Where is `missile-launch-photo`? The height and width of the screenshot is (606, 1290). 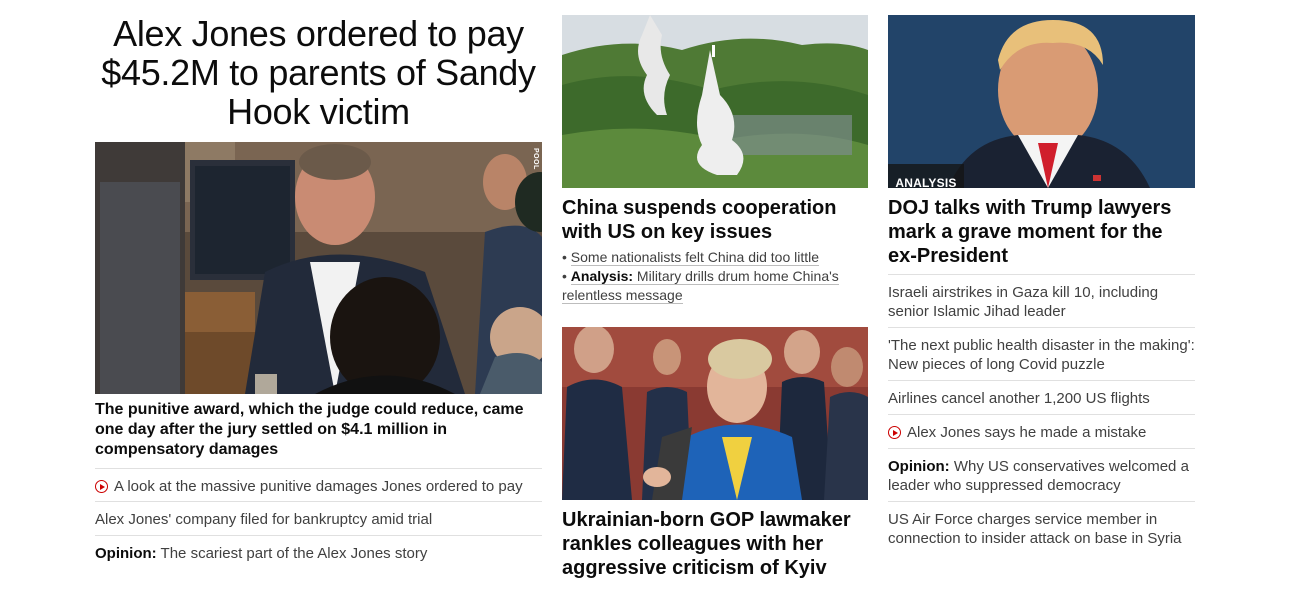
missile-launch-photo is located at coordinates (715, 101).